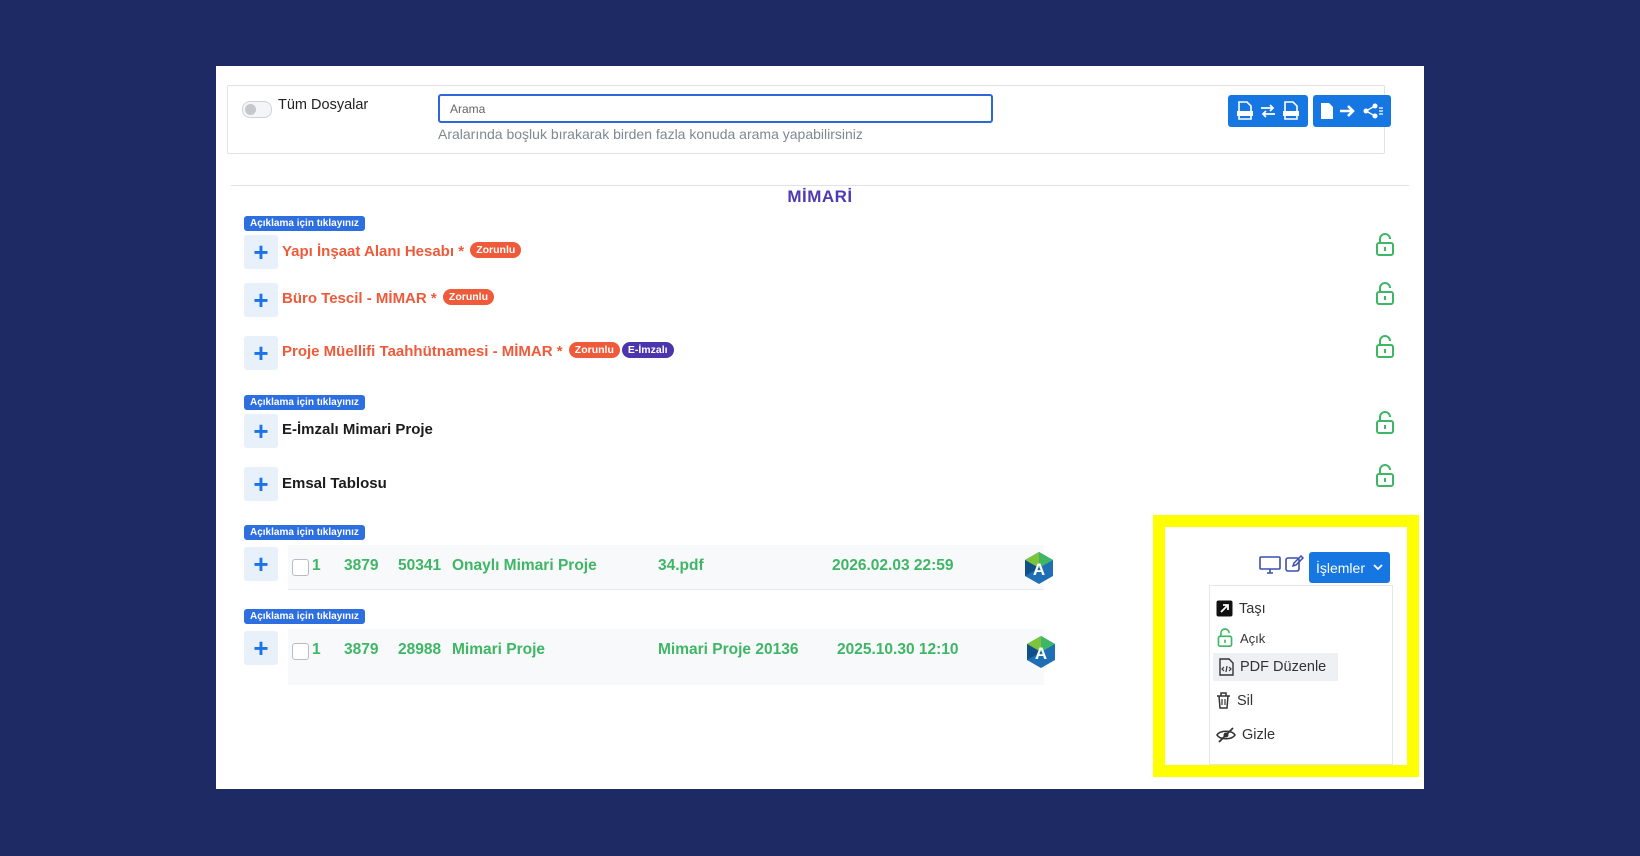 This screenshot has height=856, width=1640. Describe the element at coordinates (1223, 700) in the screenshot. I see `trash-icon` at that location.